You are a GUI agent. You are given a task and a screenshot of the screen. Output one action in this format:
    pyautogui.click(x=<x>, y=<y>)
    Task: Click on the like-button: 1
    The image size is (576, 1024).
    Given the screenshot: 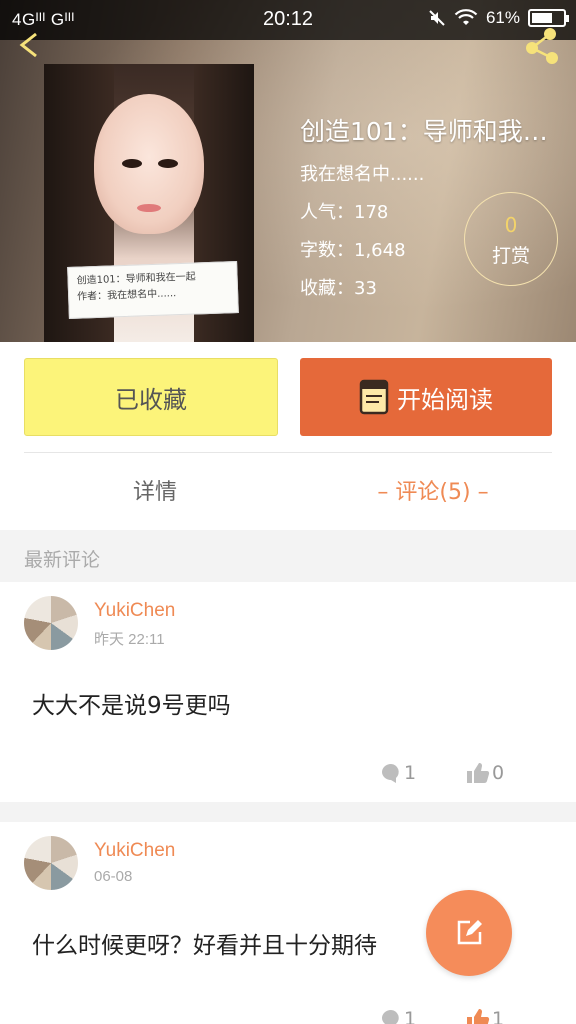 What is the action you would take?
    pyautogui.click(x=485, y=1016)
    